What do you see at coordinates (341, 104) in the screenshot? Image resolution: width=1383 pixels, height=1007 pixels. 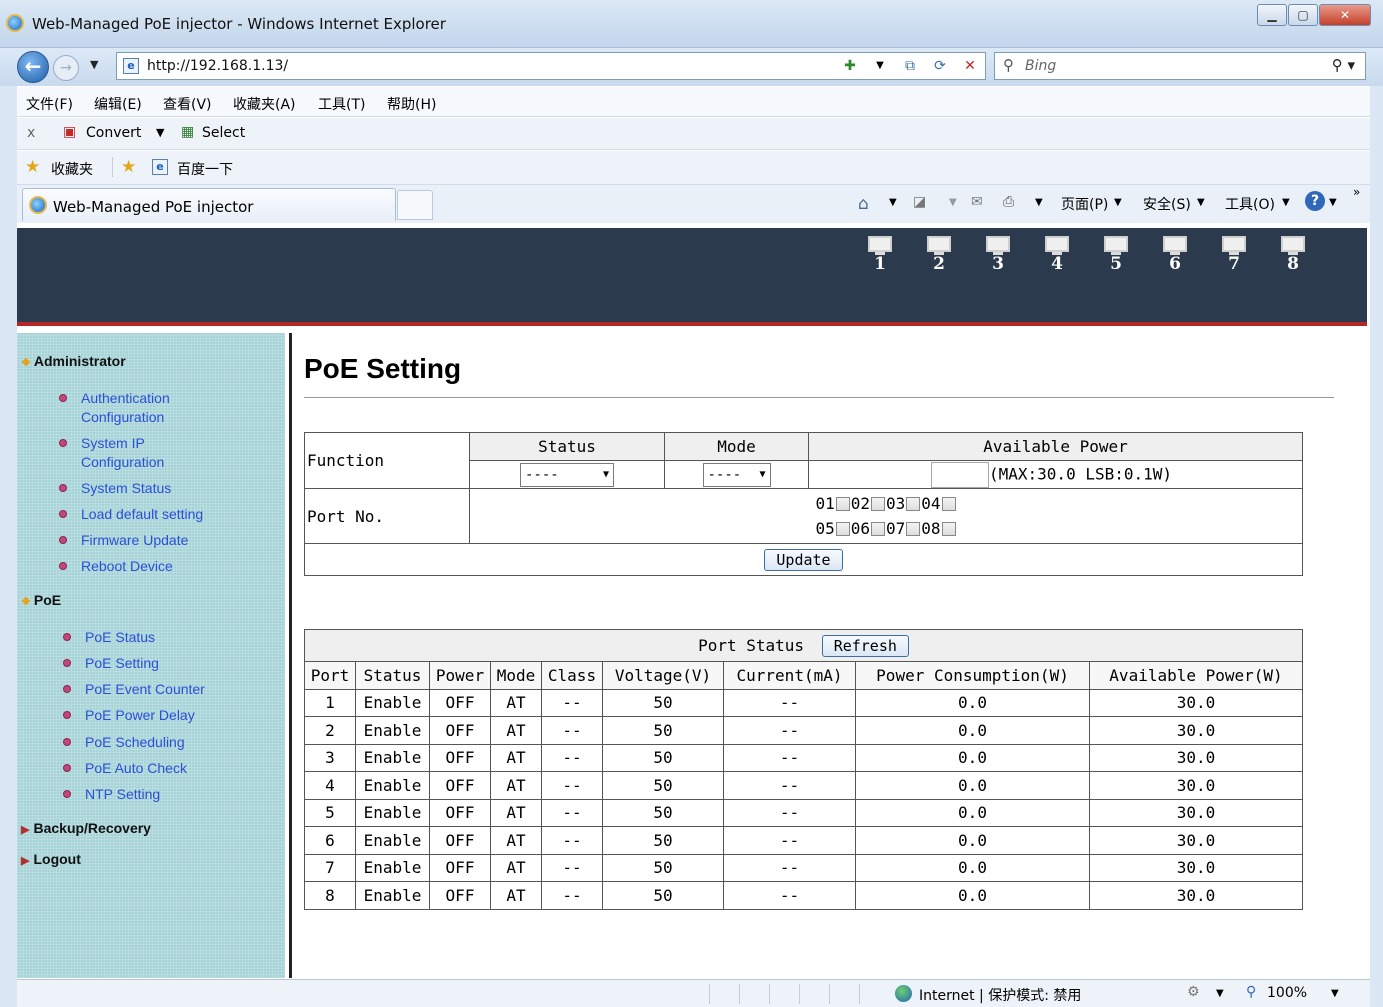 I see `menu-tools: 工具(T)` at bounding box center [341, 104].